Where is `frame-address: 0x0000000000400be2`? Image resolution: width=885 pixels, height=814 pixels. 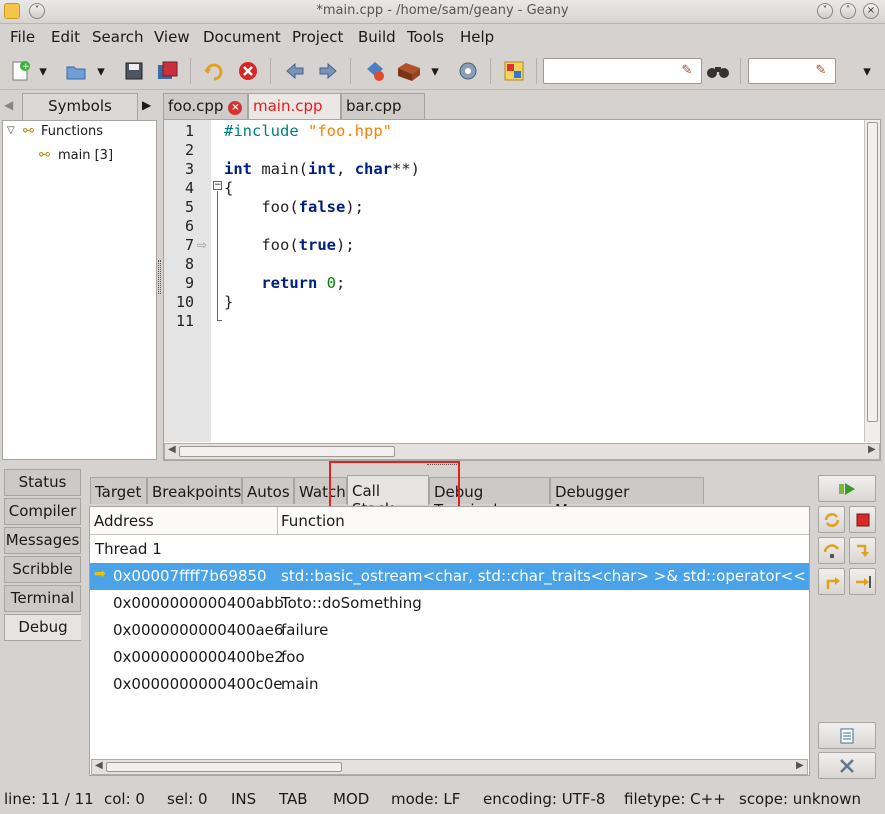 frame-address: 0x0000000000400be2 is located at coordinates (198, 657).